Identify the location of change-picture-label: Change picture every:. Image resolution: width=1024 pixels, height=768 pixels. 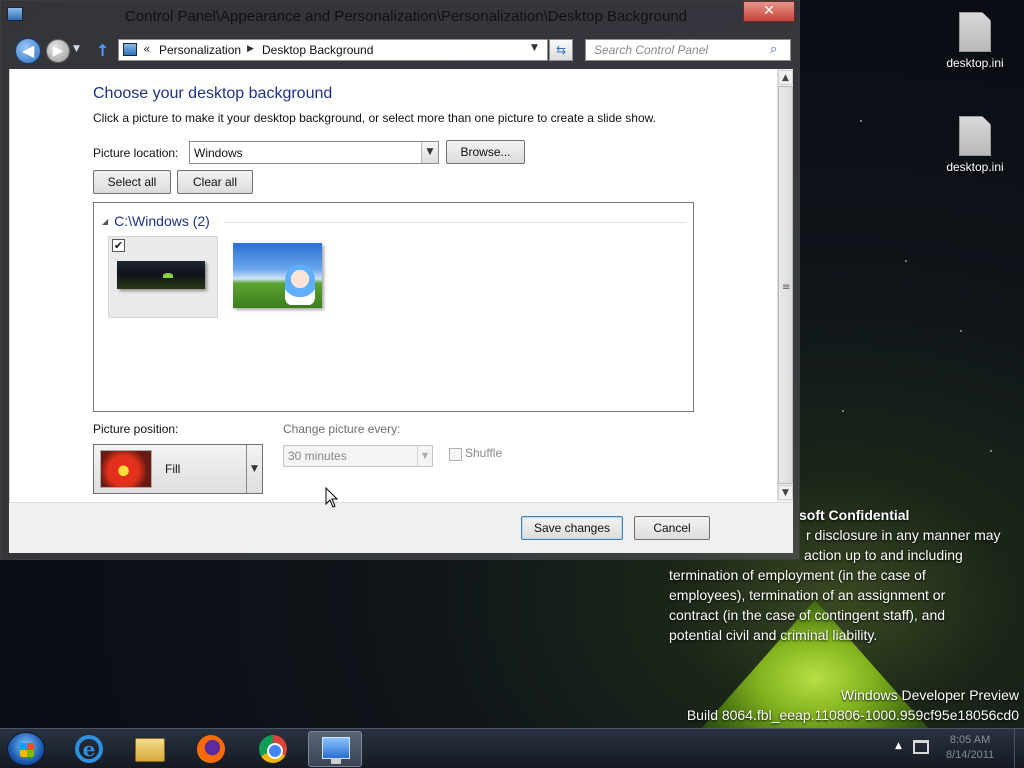
(342, 429).